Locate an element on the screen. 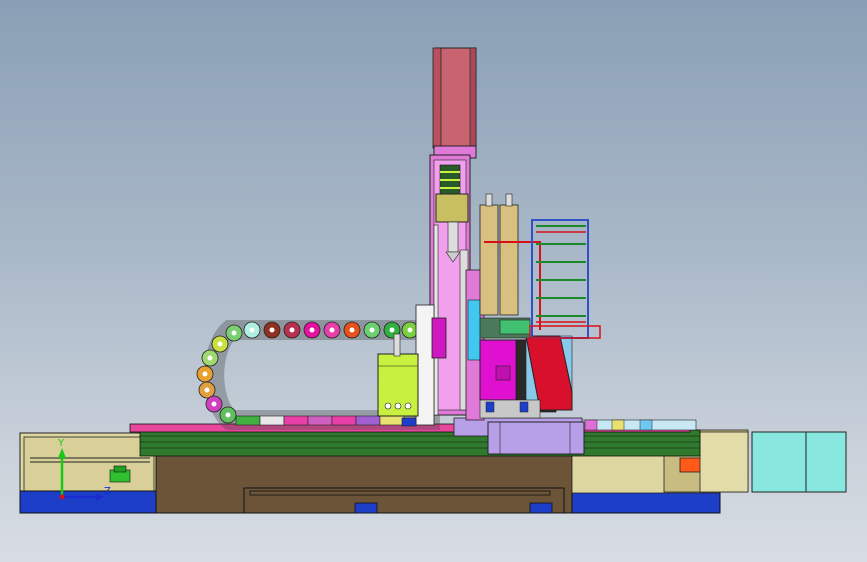 The height and width of the screenshot is (562, 867). triad-y-label: Y is located at coordinates (61, 443).